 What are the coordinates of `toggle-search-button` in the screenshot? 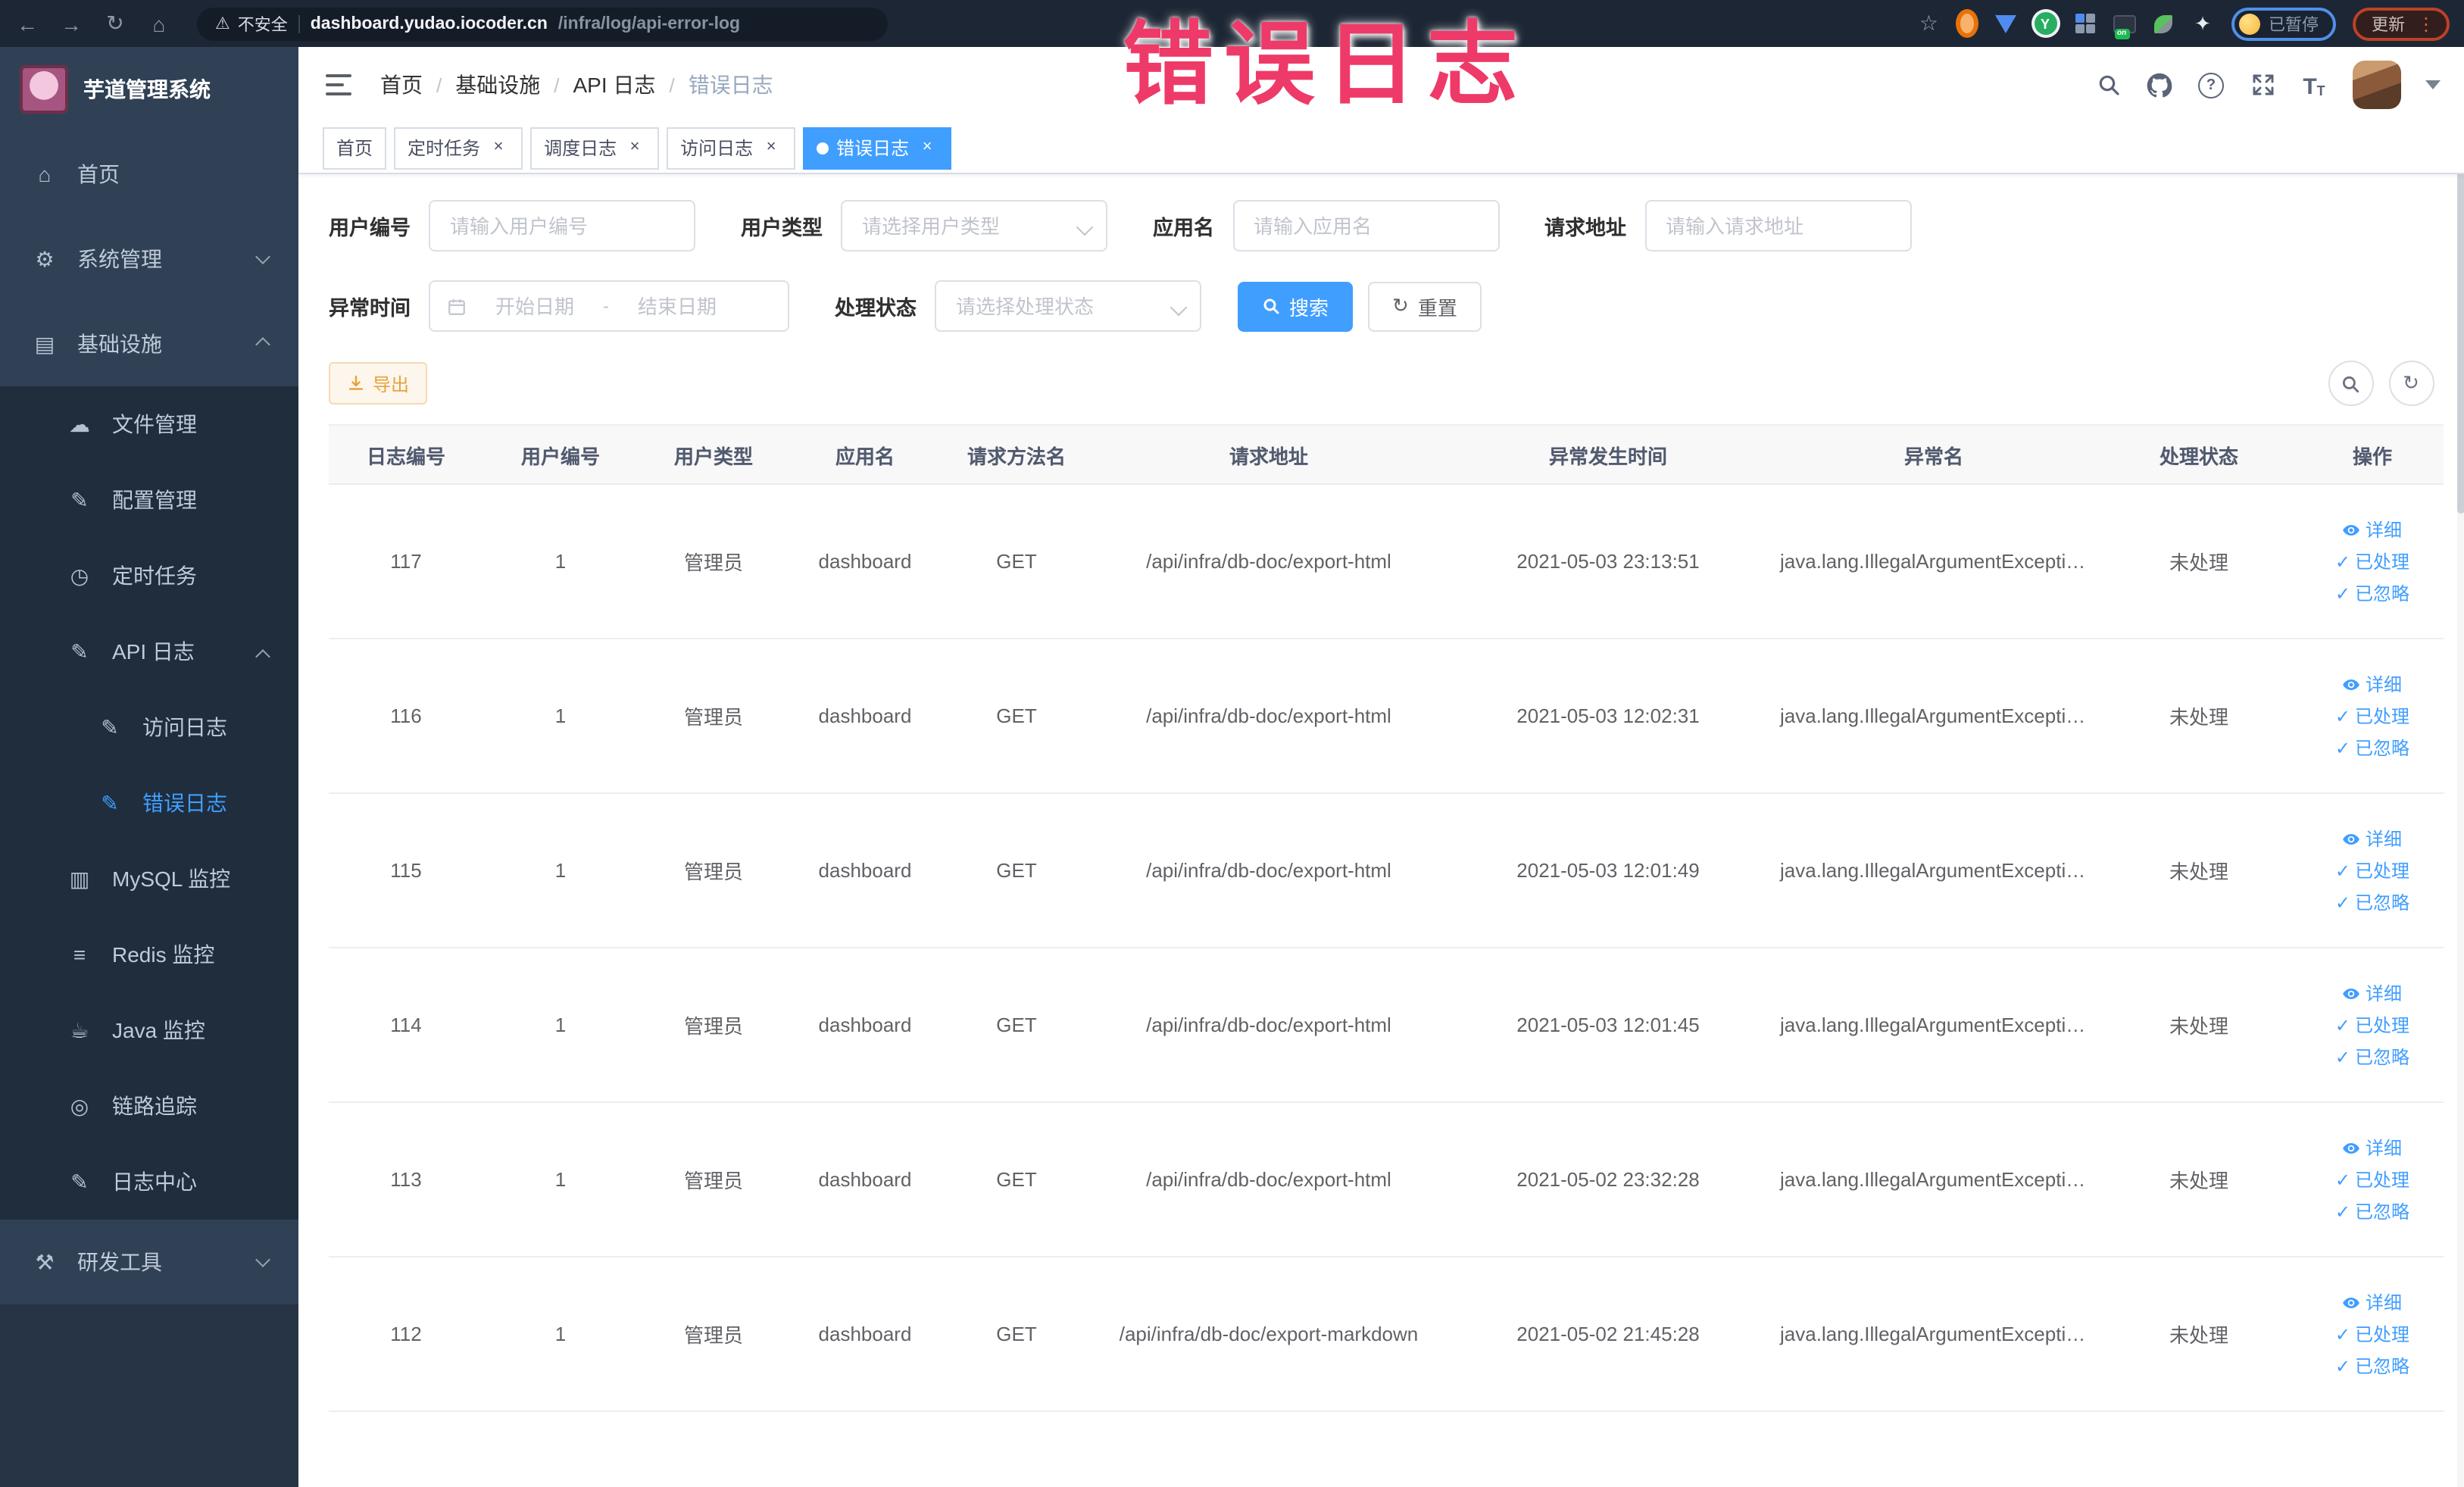 It's located at (2350, 383).